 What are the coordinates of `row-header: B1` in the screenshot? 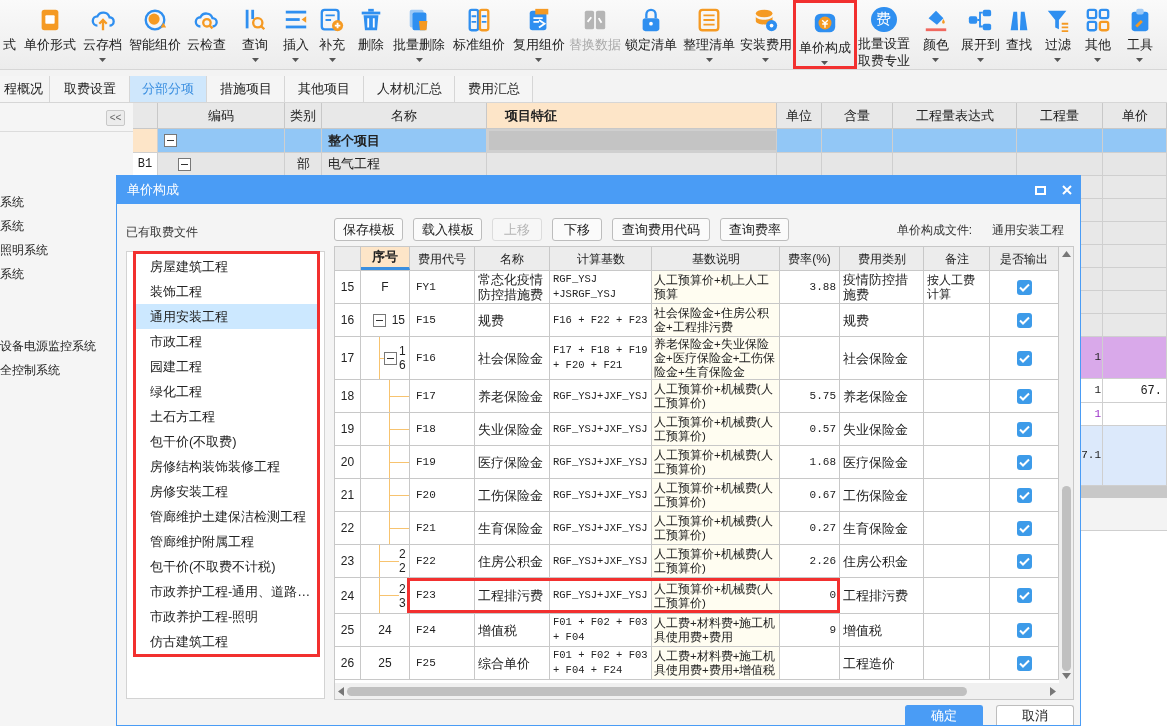 It's located at (145, 164).